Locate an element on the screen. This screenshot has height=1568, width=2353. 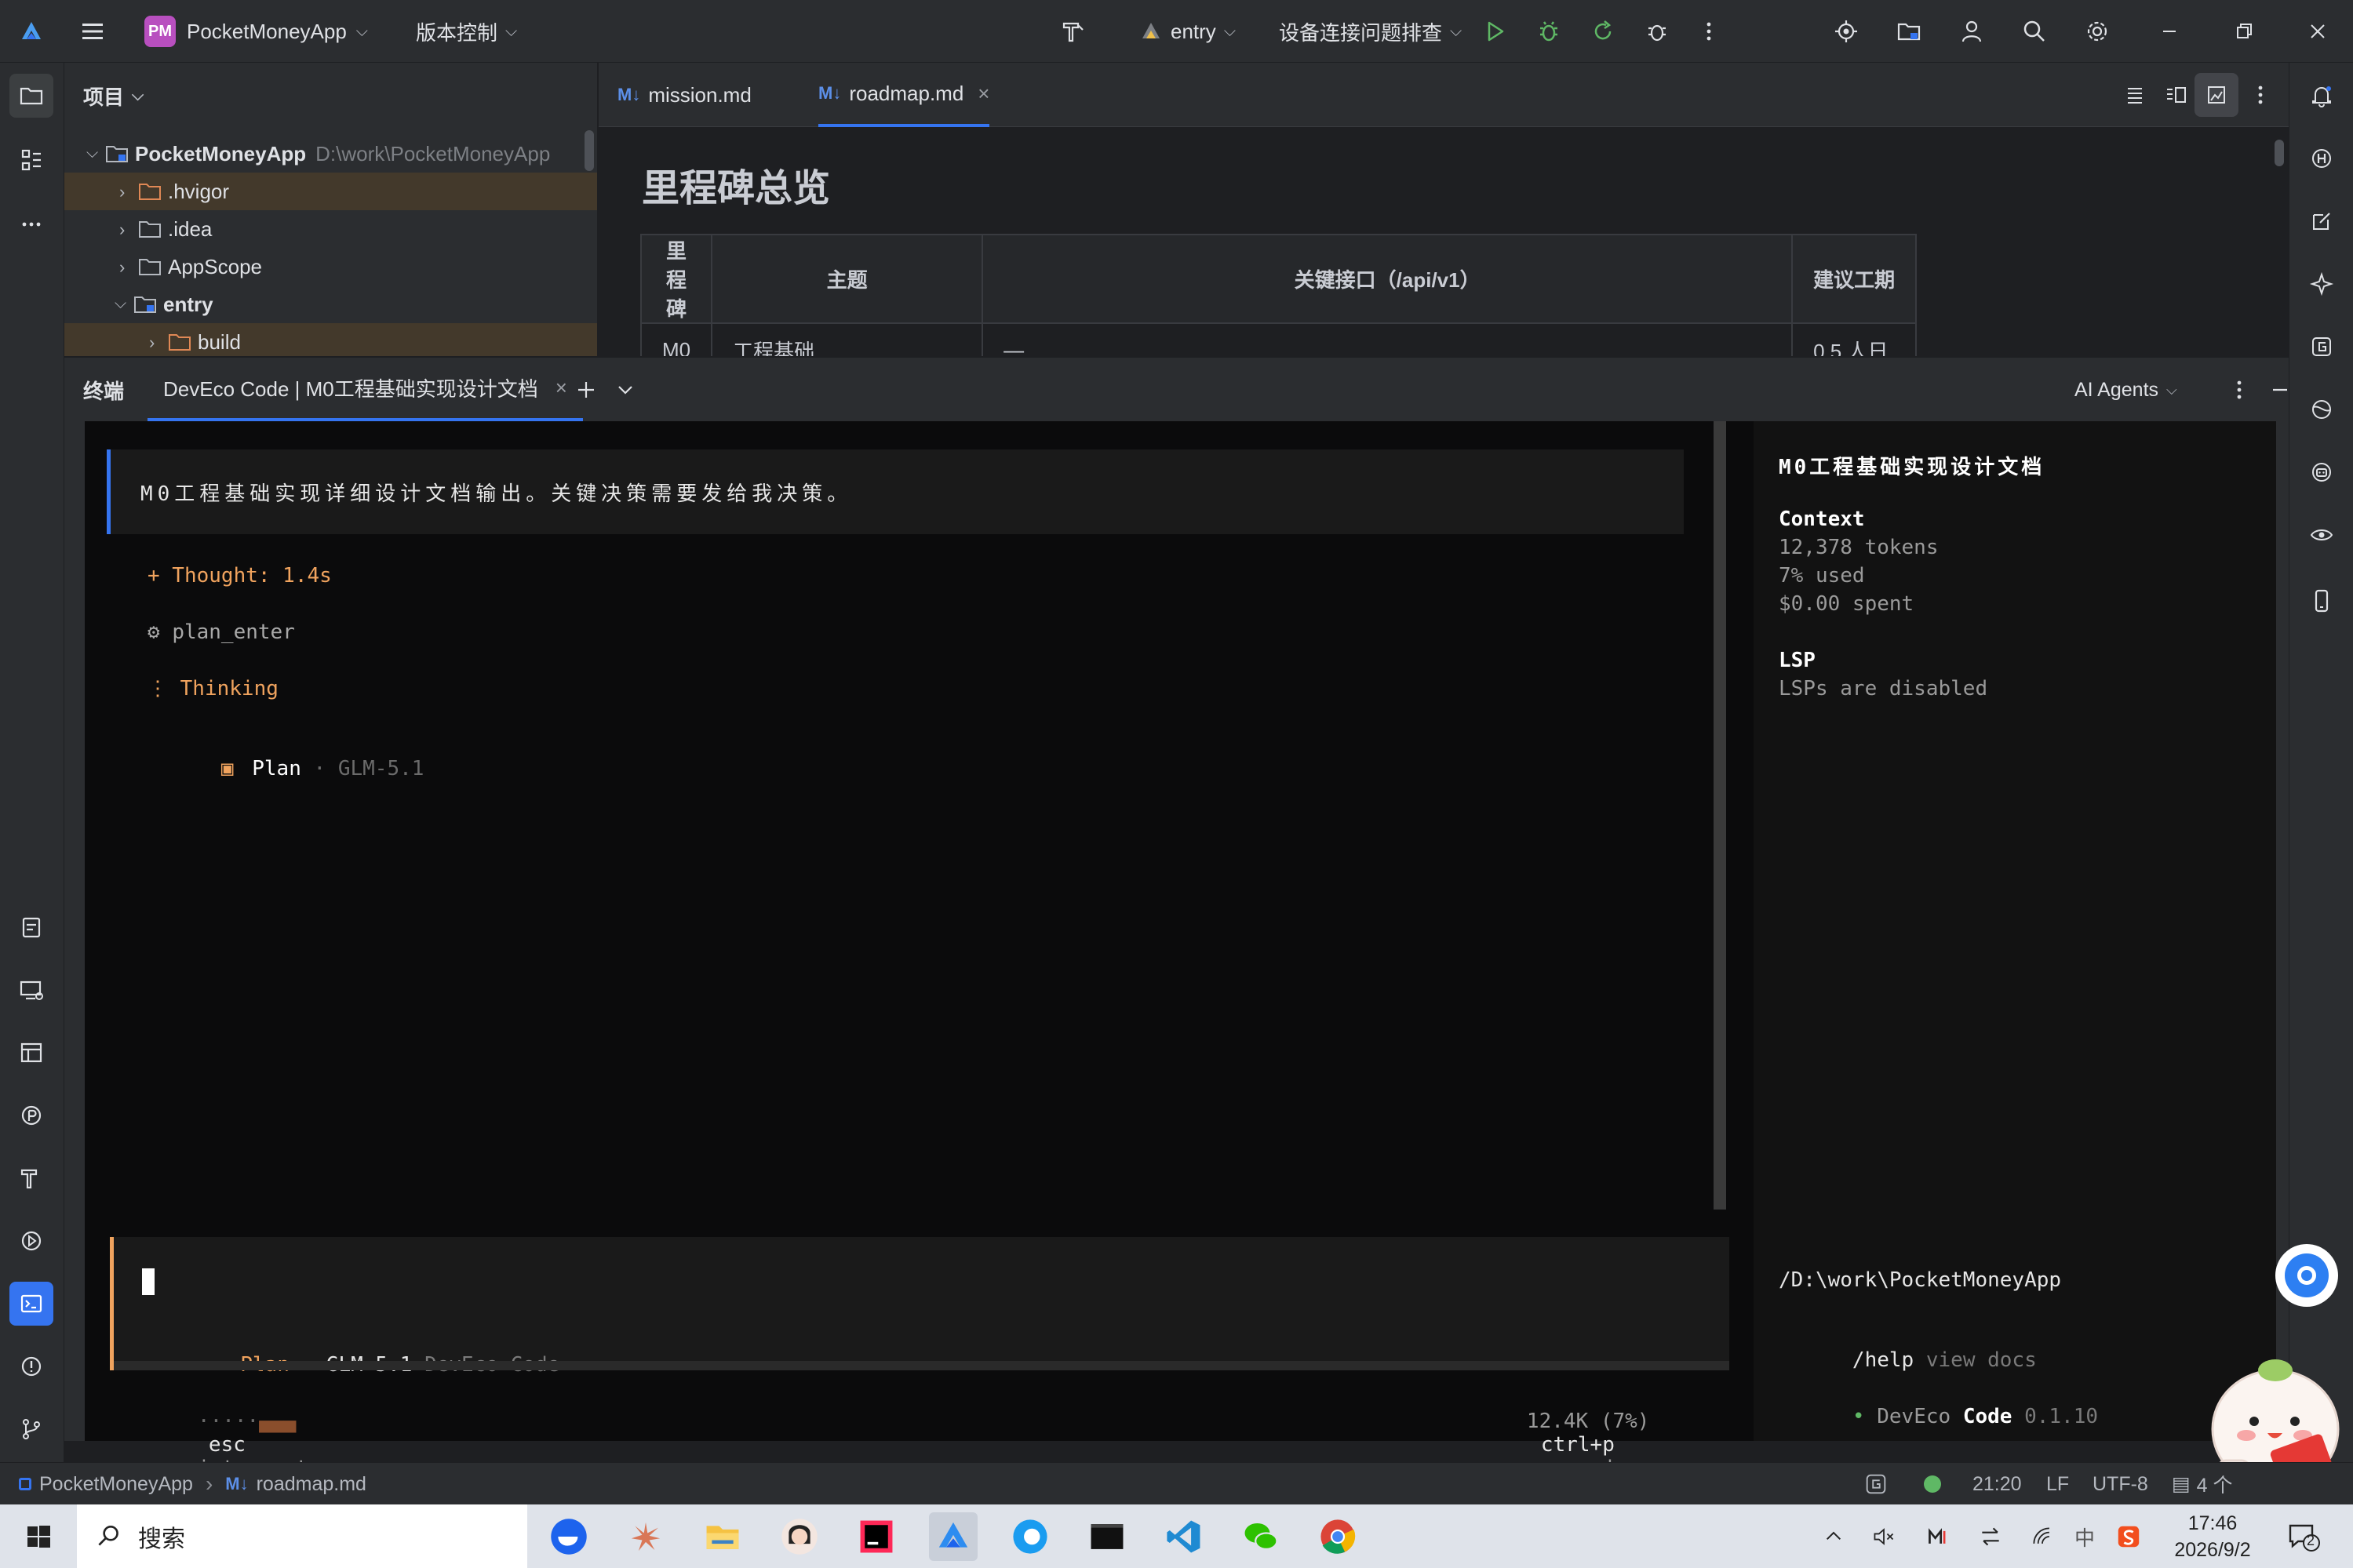
breadcrumb-project: PocketMoneyApp is located at coordinates (116, 1484).